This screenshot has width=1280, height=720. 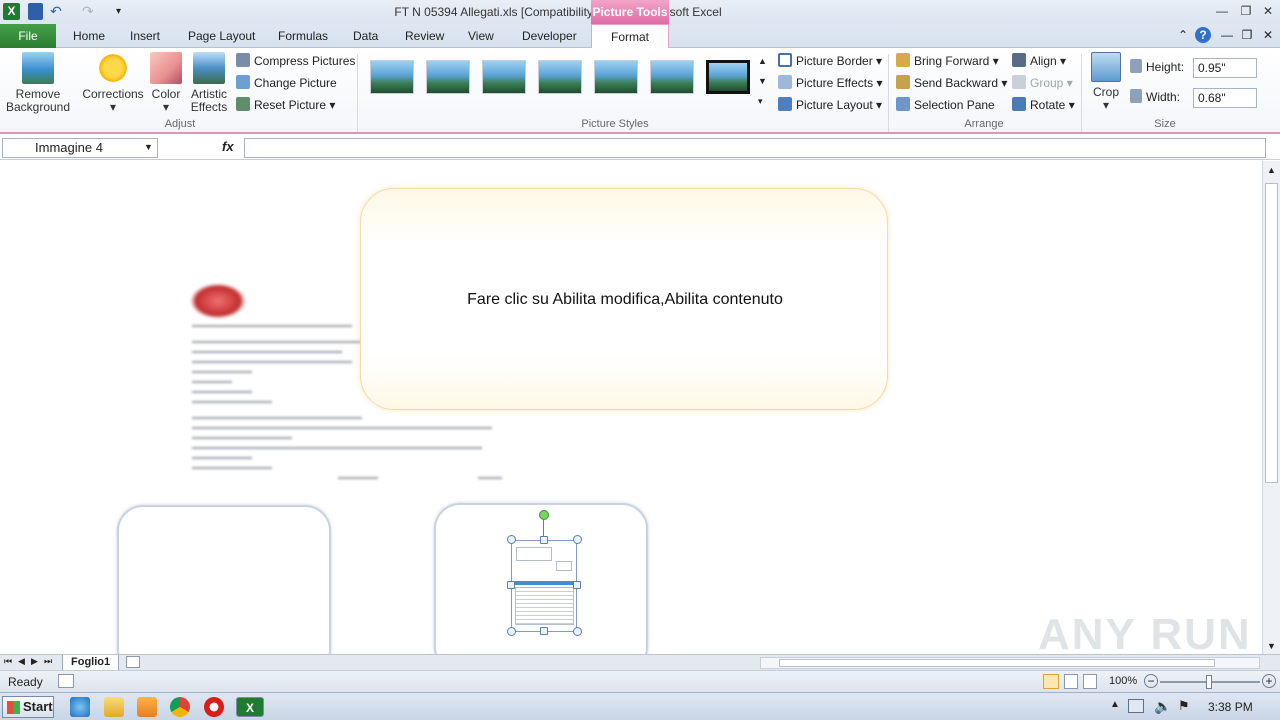 What do you see at coordinates (28, 36) in the screenshot?
I see `tab-file: File` at bounding box center [28, 36].